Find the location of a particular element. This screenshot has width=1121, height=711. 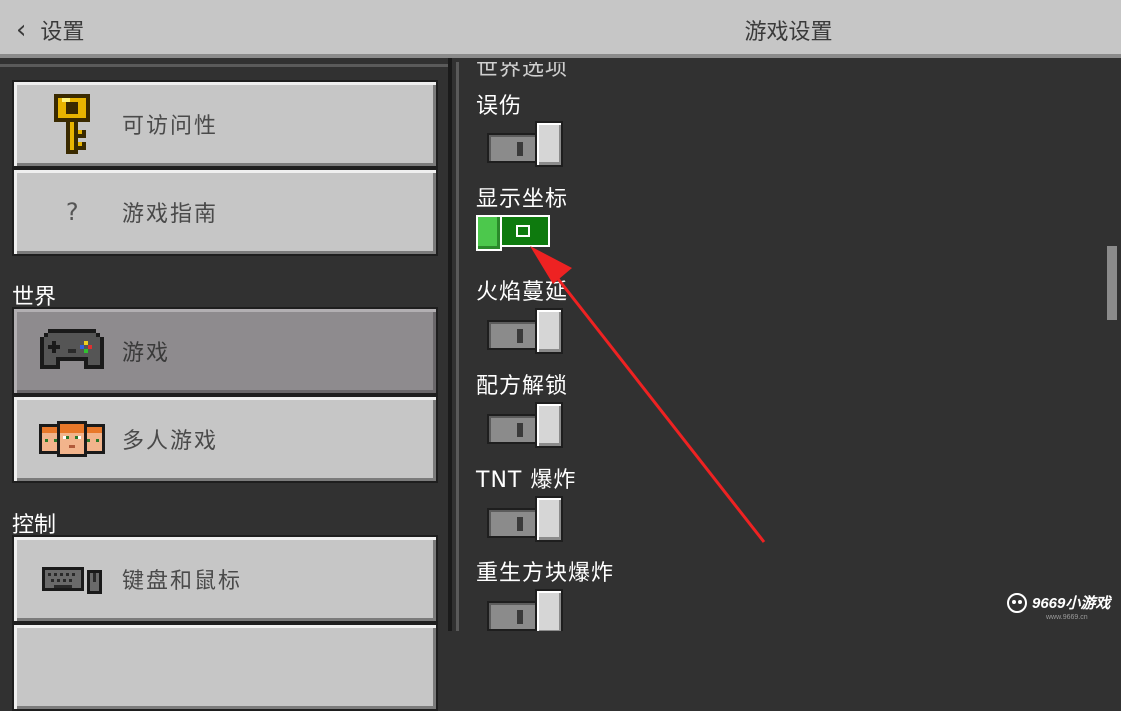

setting-label-show-coordinates: 显示坐标 is located at coordinates (522, 199).